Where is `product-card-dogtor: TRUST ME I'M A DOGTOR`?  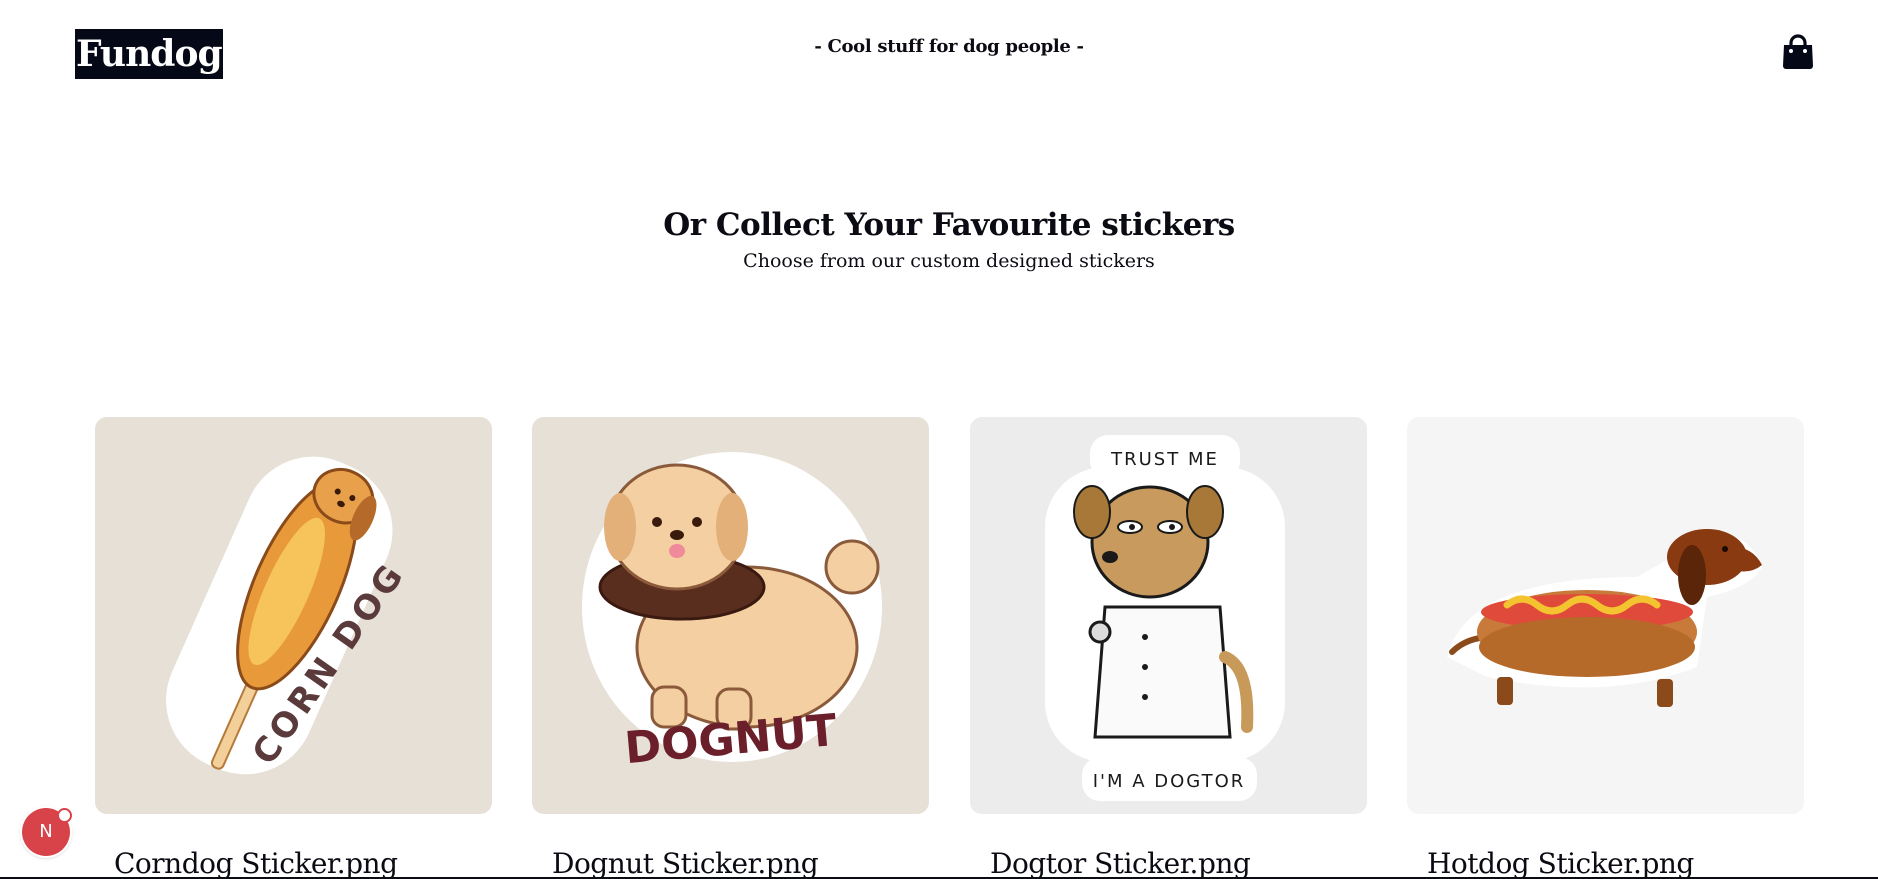
product-card-dogtor: TRUST ME I'M A DOGTOR is located at coordinates (1168, 615).